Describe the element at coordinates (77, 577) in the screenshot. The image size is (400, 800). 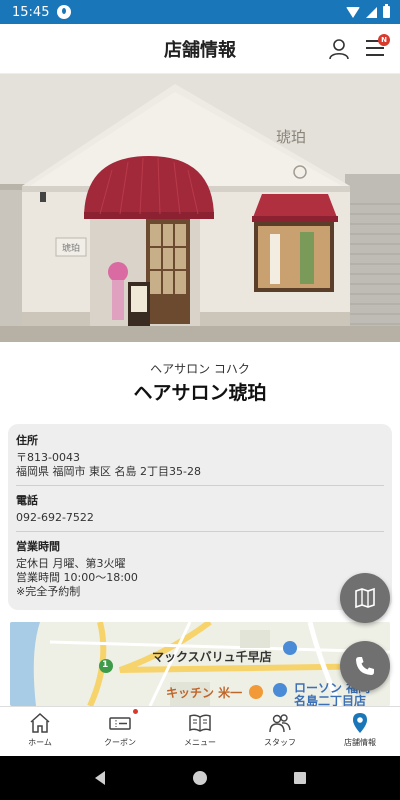
I see `business-hours: 営業時間 10:00～18:00` at that location.